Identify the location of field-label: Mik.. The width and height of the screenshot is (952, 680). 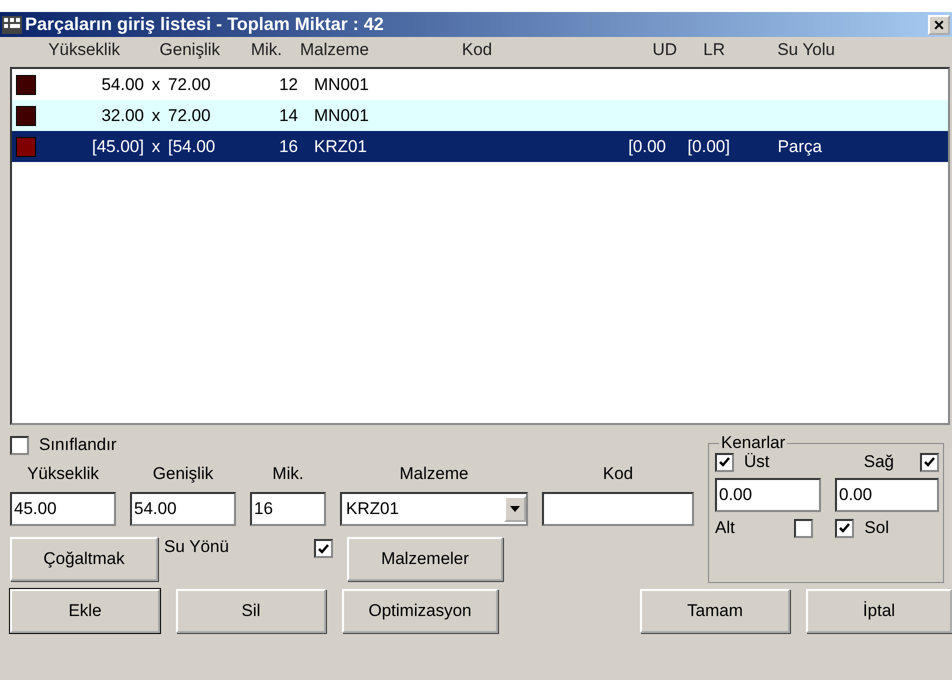
(288, 474).